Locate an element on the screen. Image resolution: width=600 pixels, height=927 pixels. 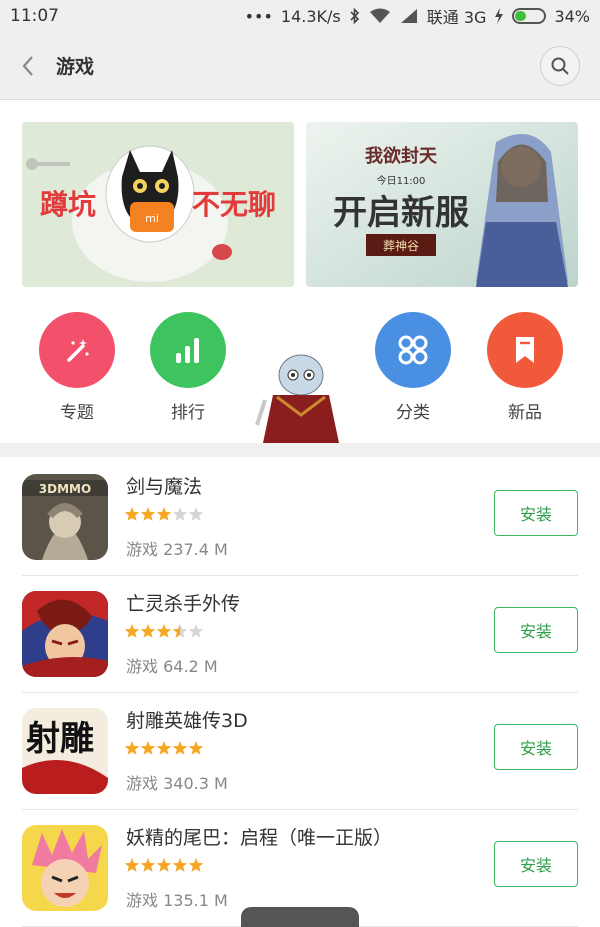
banner-1-text-right: 不无聊 is located at coordinates (234, 204).